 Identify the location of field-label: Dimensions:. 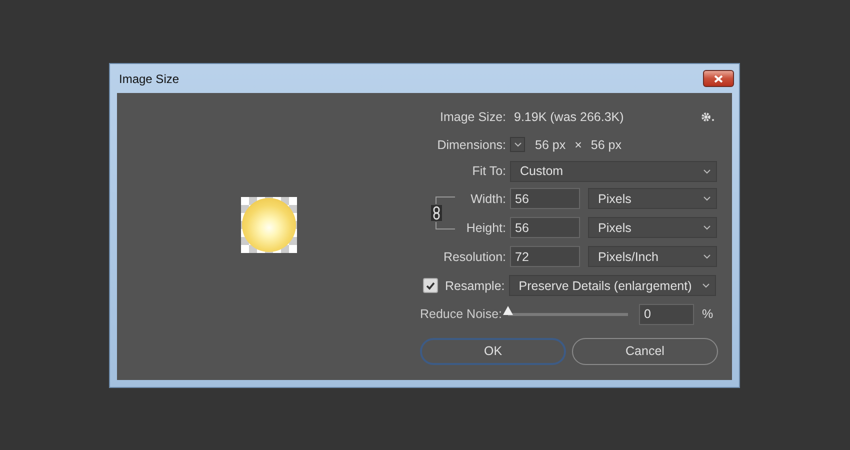
(471, 145).